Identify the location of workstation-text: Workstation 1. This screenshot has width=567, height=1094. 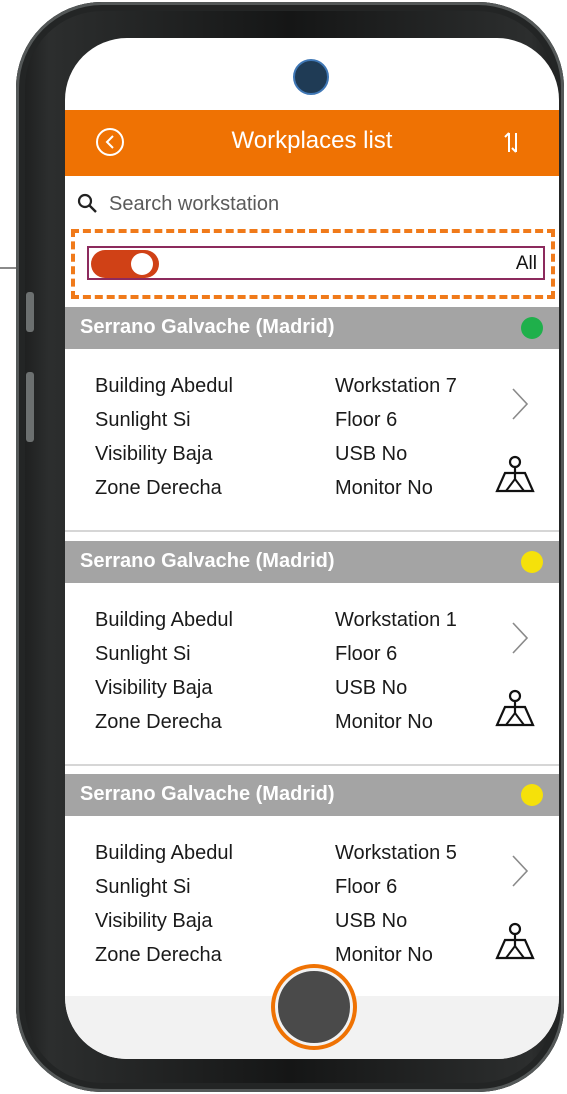
(396, 620).